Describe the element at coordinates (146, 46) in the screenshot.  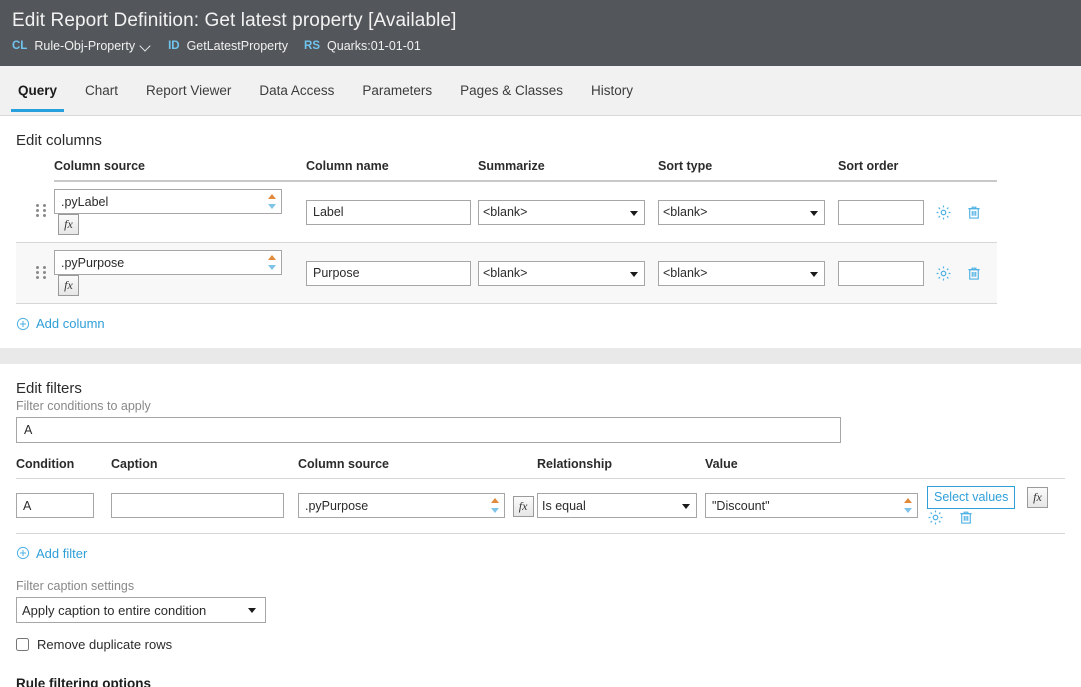
I see `chevron-down-icon` at that location.